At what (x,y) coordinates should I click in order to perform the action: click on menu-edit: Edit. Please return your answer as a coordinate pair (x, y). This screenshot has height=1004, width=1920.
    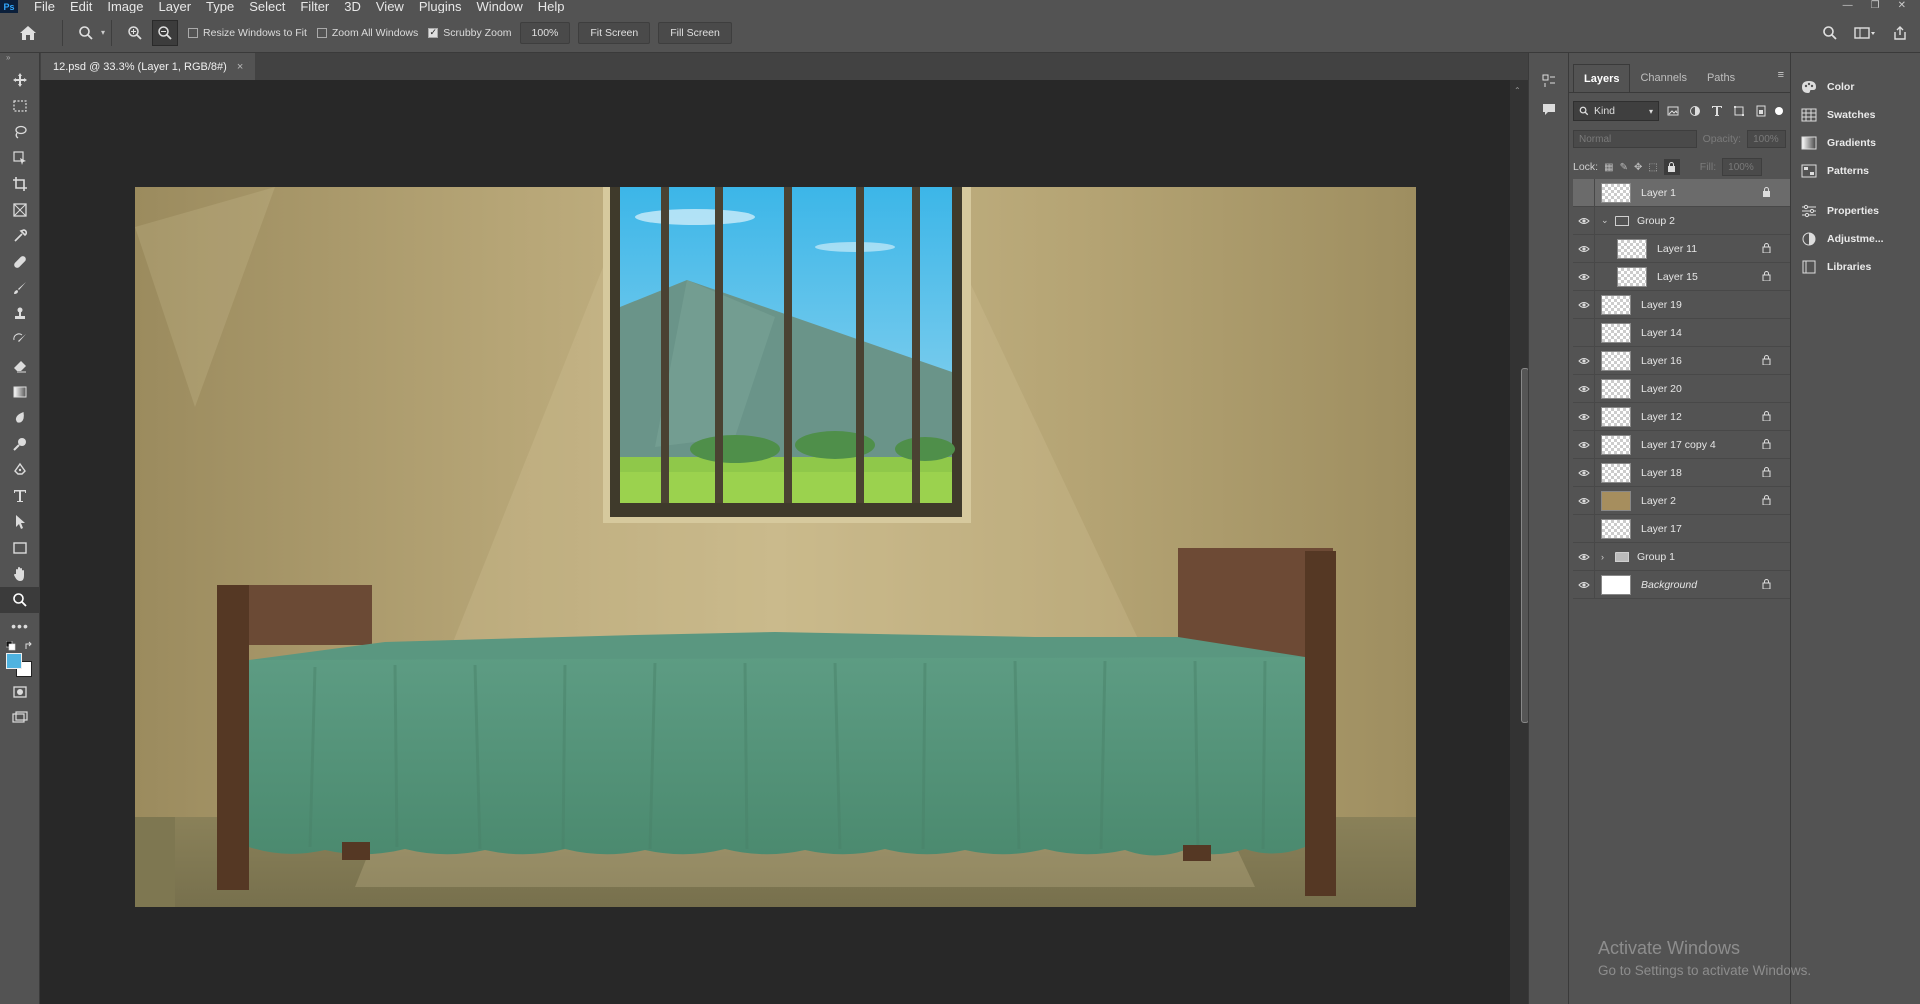
    Looking at the image, I should click on (81, 6).